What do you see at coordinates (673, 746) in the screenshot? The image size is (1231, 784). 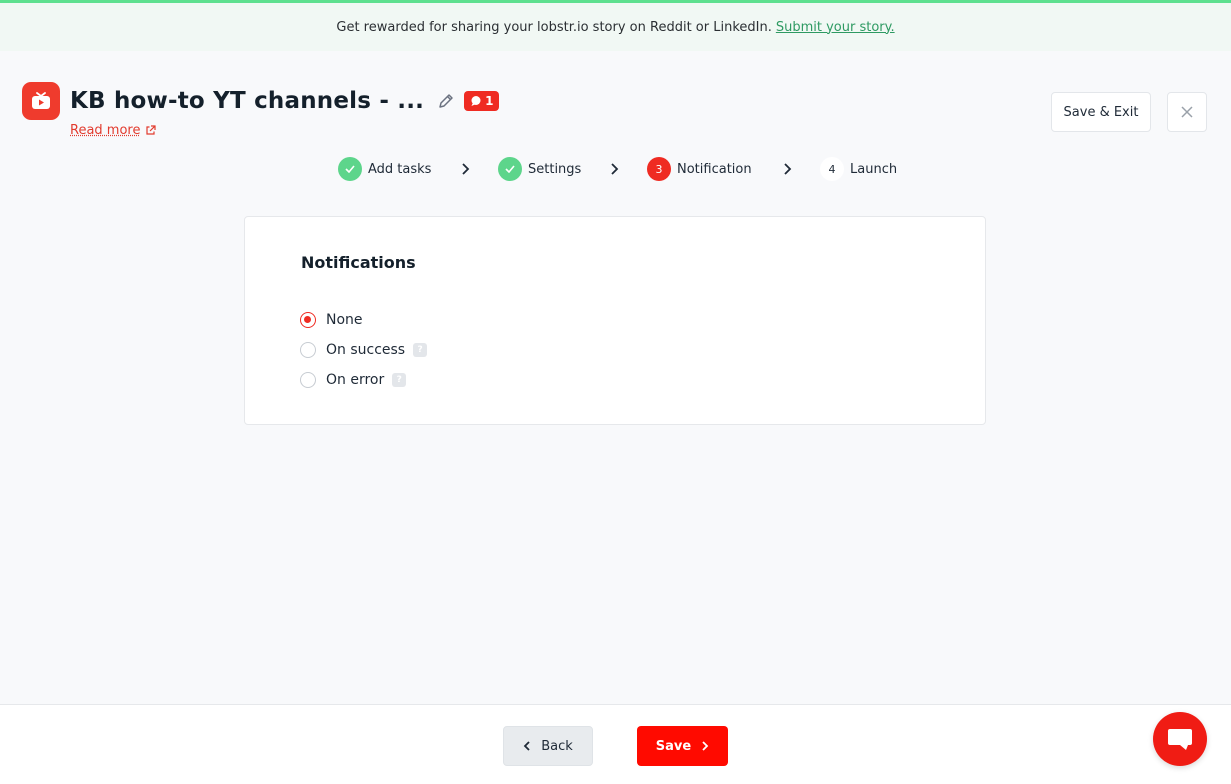 I see `save-label: Save` at bounding box center [673, 746].